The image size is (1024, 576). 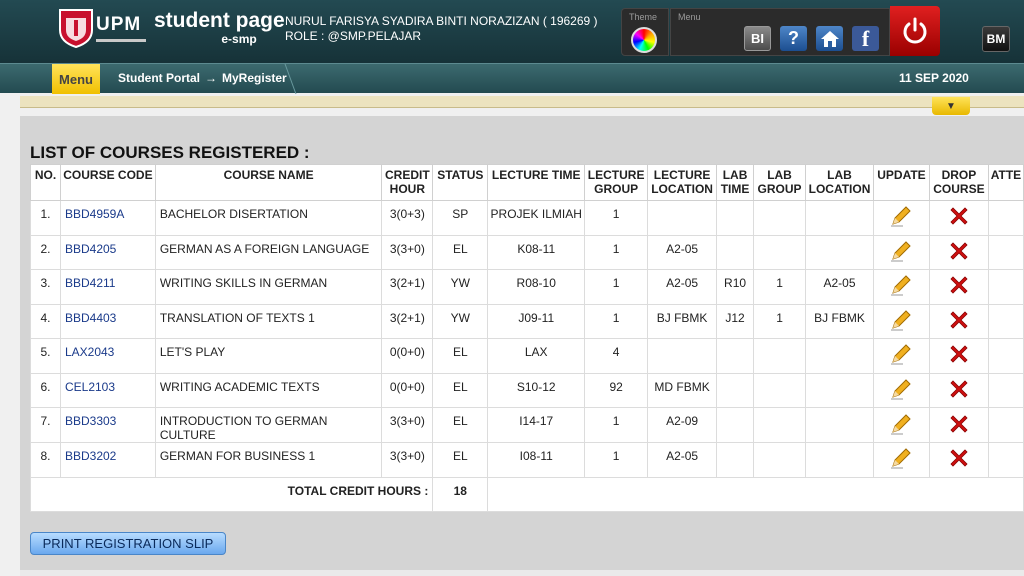 I want to click on table-cell: GERMAN AS A FOREIGN LANGUAGE, so click(x=268, y=252).